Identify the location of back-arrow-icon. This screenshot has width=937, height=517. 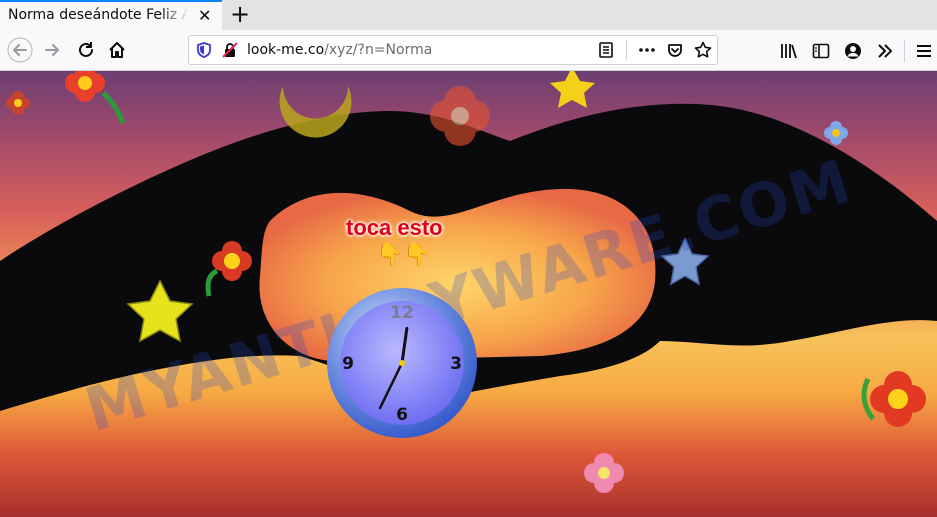
(20, 50).